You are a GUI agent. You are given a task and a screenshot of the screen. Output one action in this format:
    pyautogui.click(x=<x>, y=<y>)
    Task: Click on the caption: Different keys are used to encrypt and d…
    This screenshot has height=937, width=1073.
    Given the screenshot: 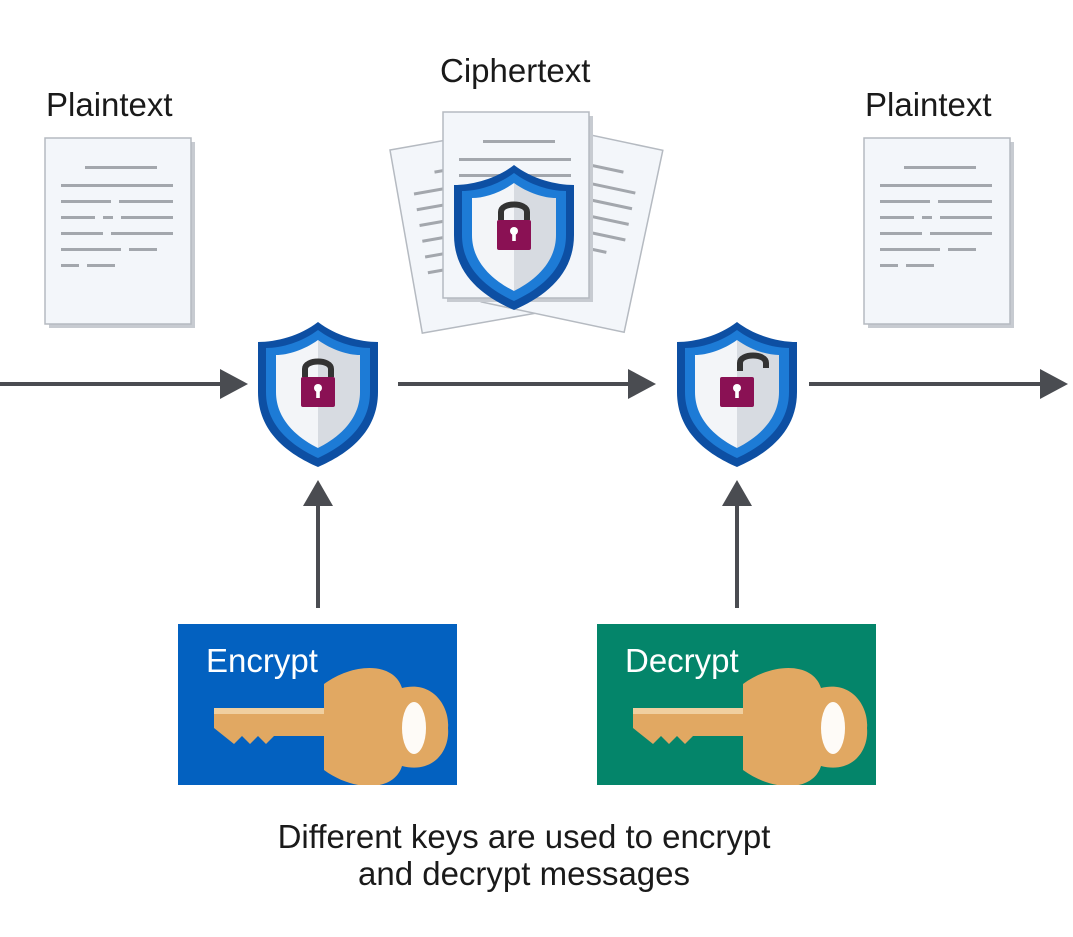 What is the action you would take?
    pyautogui.click(x=524, y=855)
    